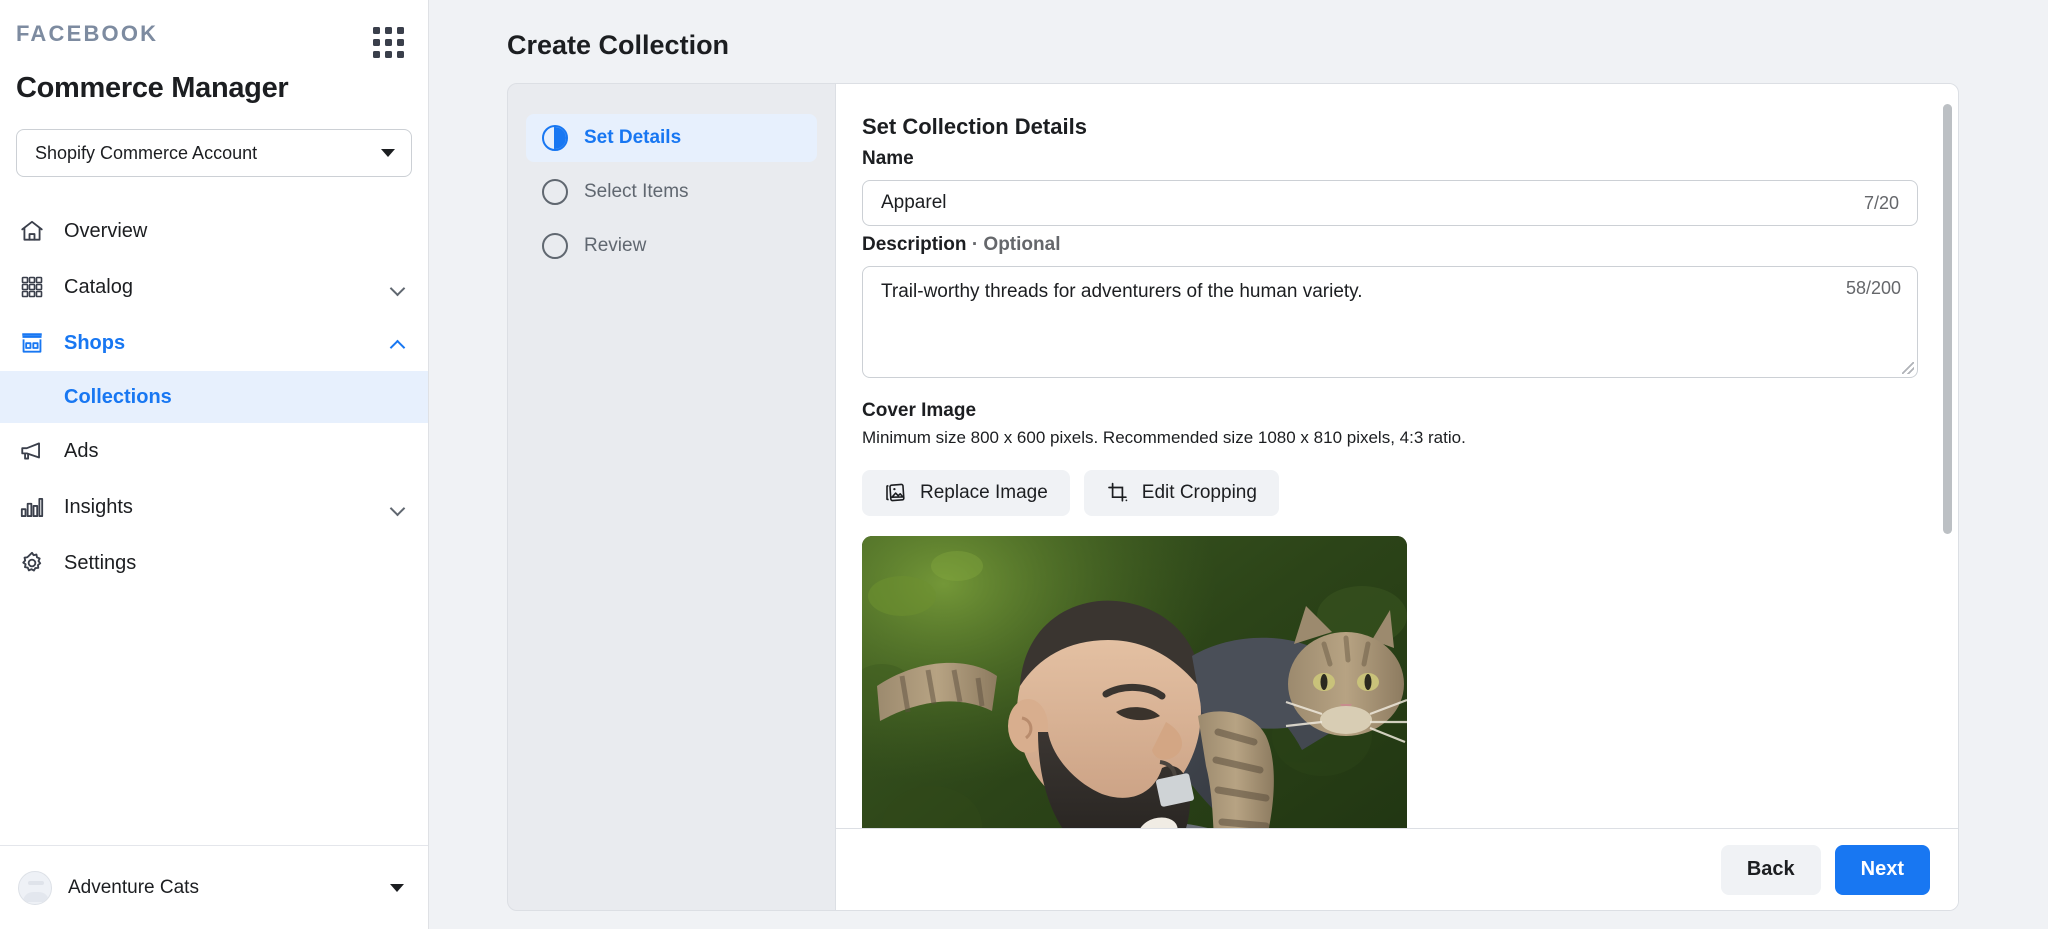 This screenshot has width=2048, height=929. I want to click on avatar, so click(35, 887).